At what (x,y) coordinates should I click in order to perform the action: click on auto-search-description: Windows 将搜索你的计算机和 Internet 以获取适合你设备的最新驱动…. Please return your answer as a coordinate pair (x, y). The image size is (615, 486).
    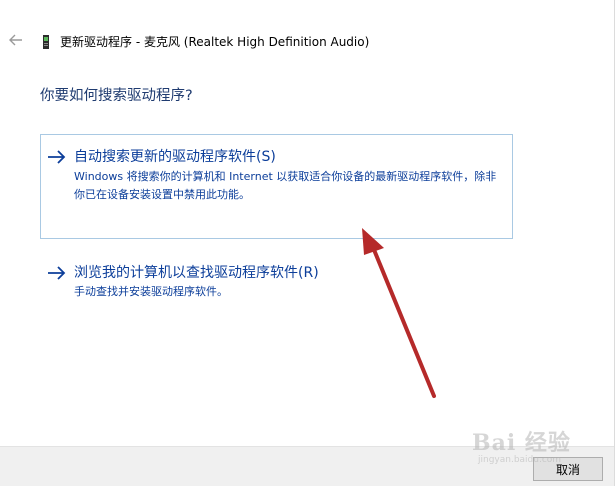
    Looking at the image, I should click on (285, 185).